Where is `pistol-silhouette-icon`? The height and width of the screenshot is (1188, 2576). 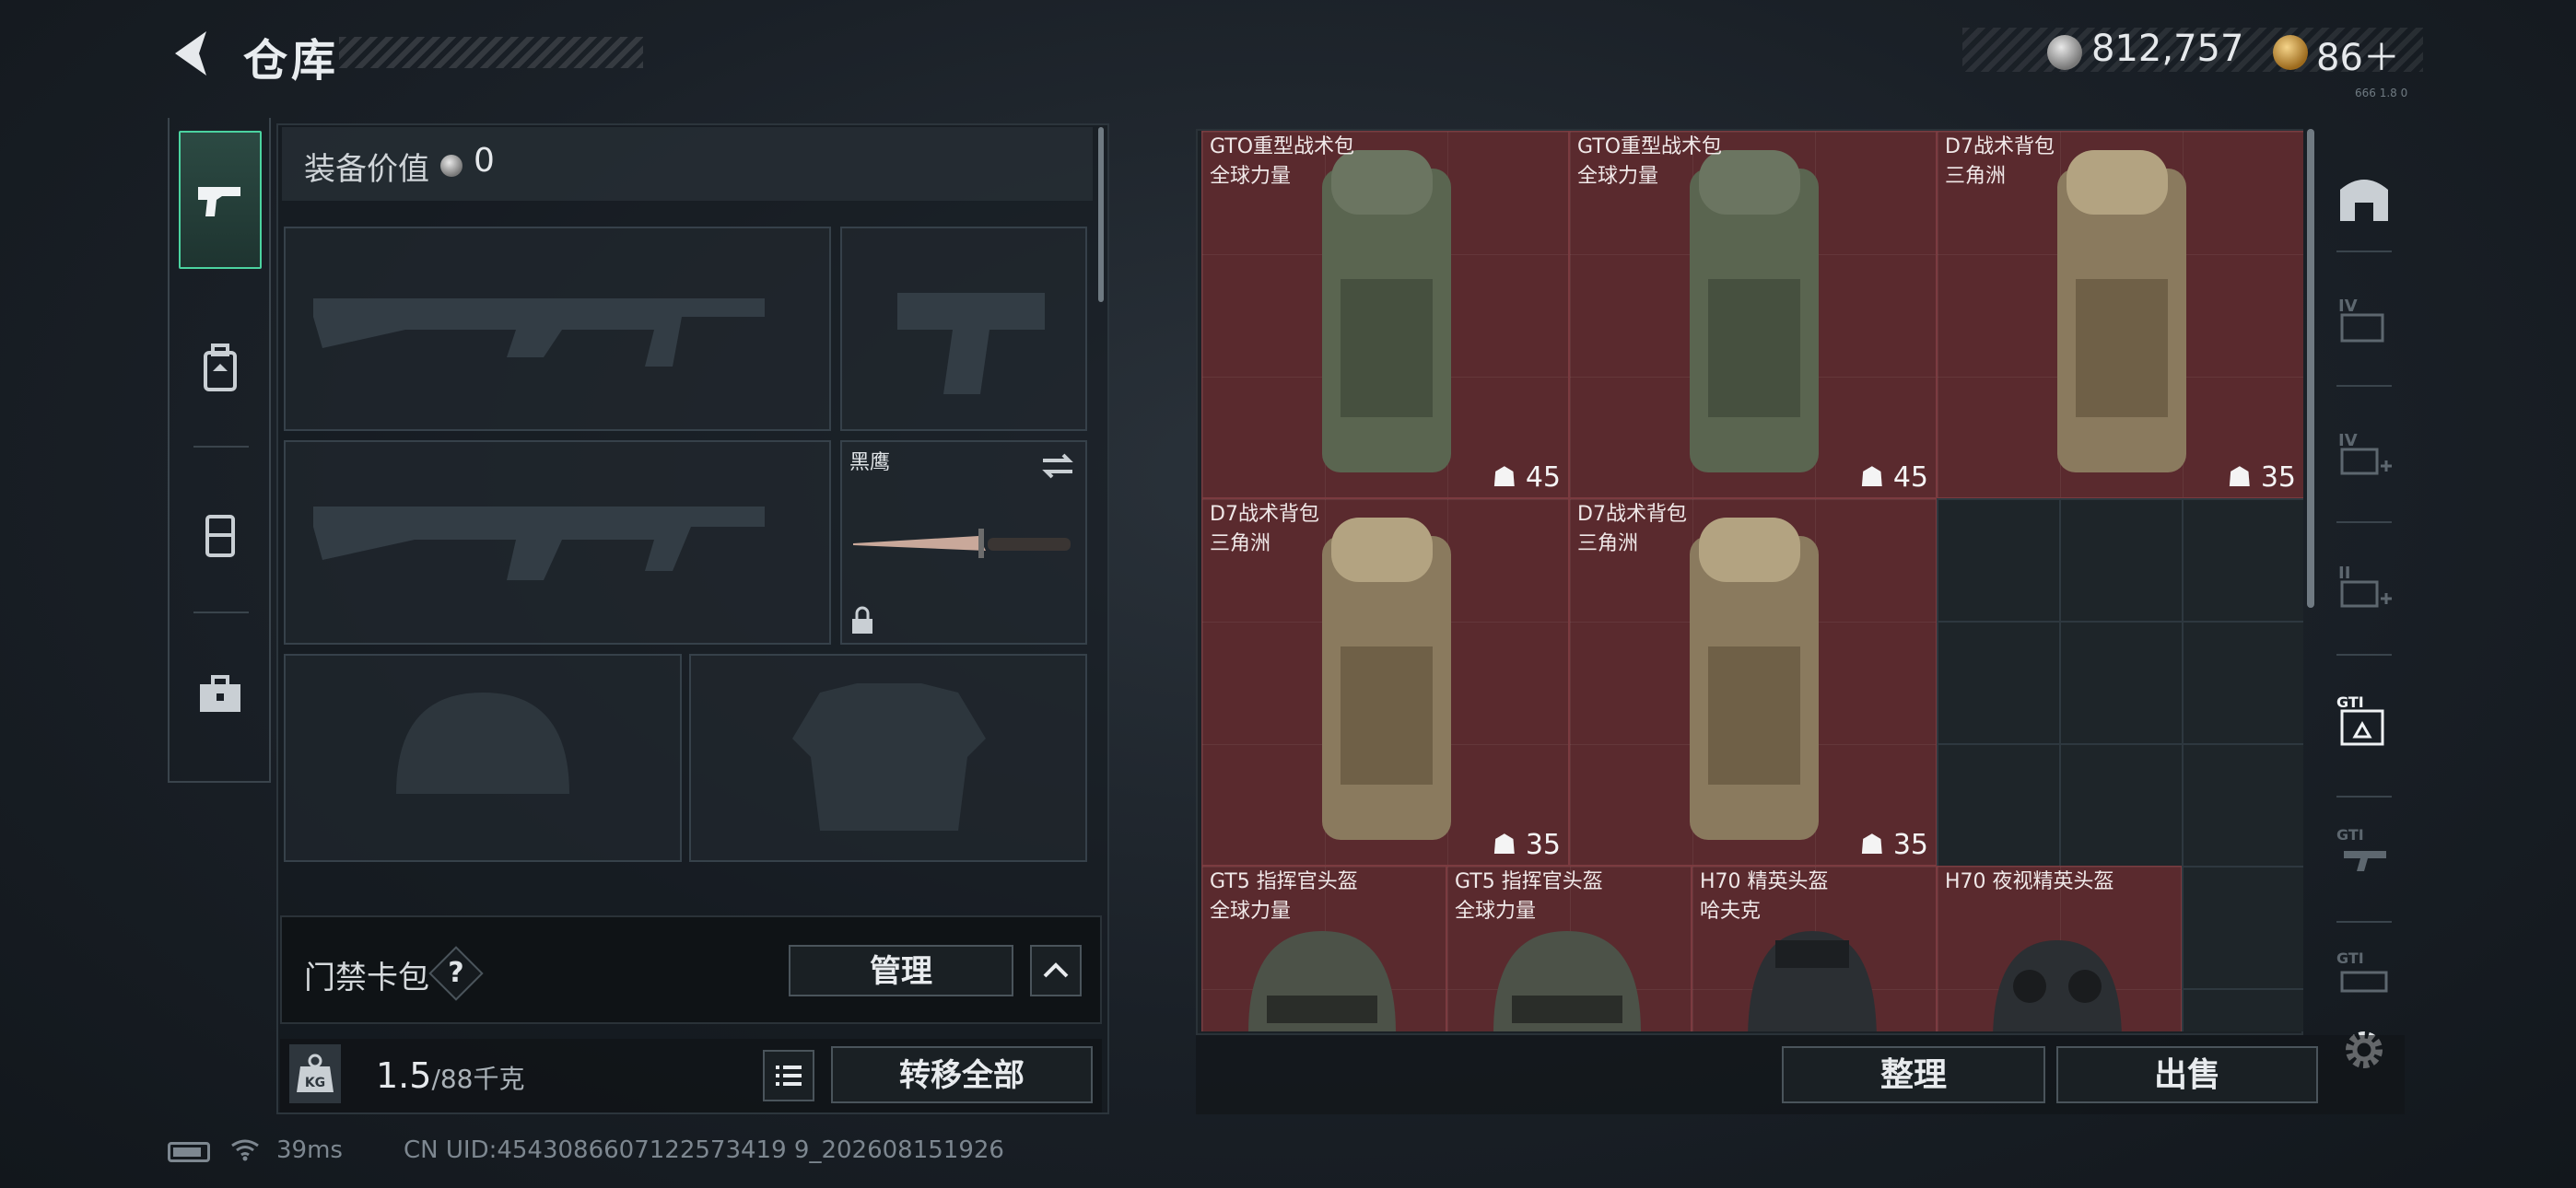
pistol-silhouette-icon is located at coordinates (971, 343).